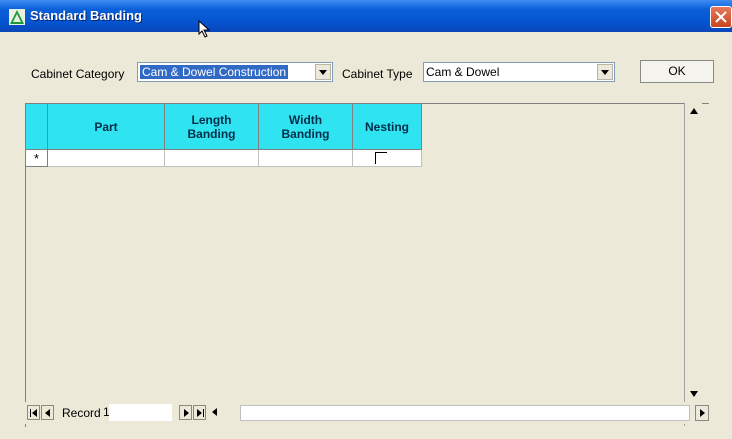  Describe the element at coordinates (366, 19) in the screenshot. I see `title-bar: Standard Banding` at that location.